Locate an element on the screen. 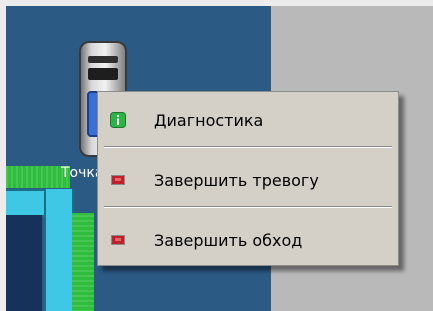 This screenshot has height=311, width=433. zone-green-vertical is located at coordinates (83, 262).